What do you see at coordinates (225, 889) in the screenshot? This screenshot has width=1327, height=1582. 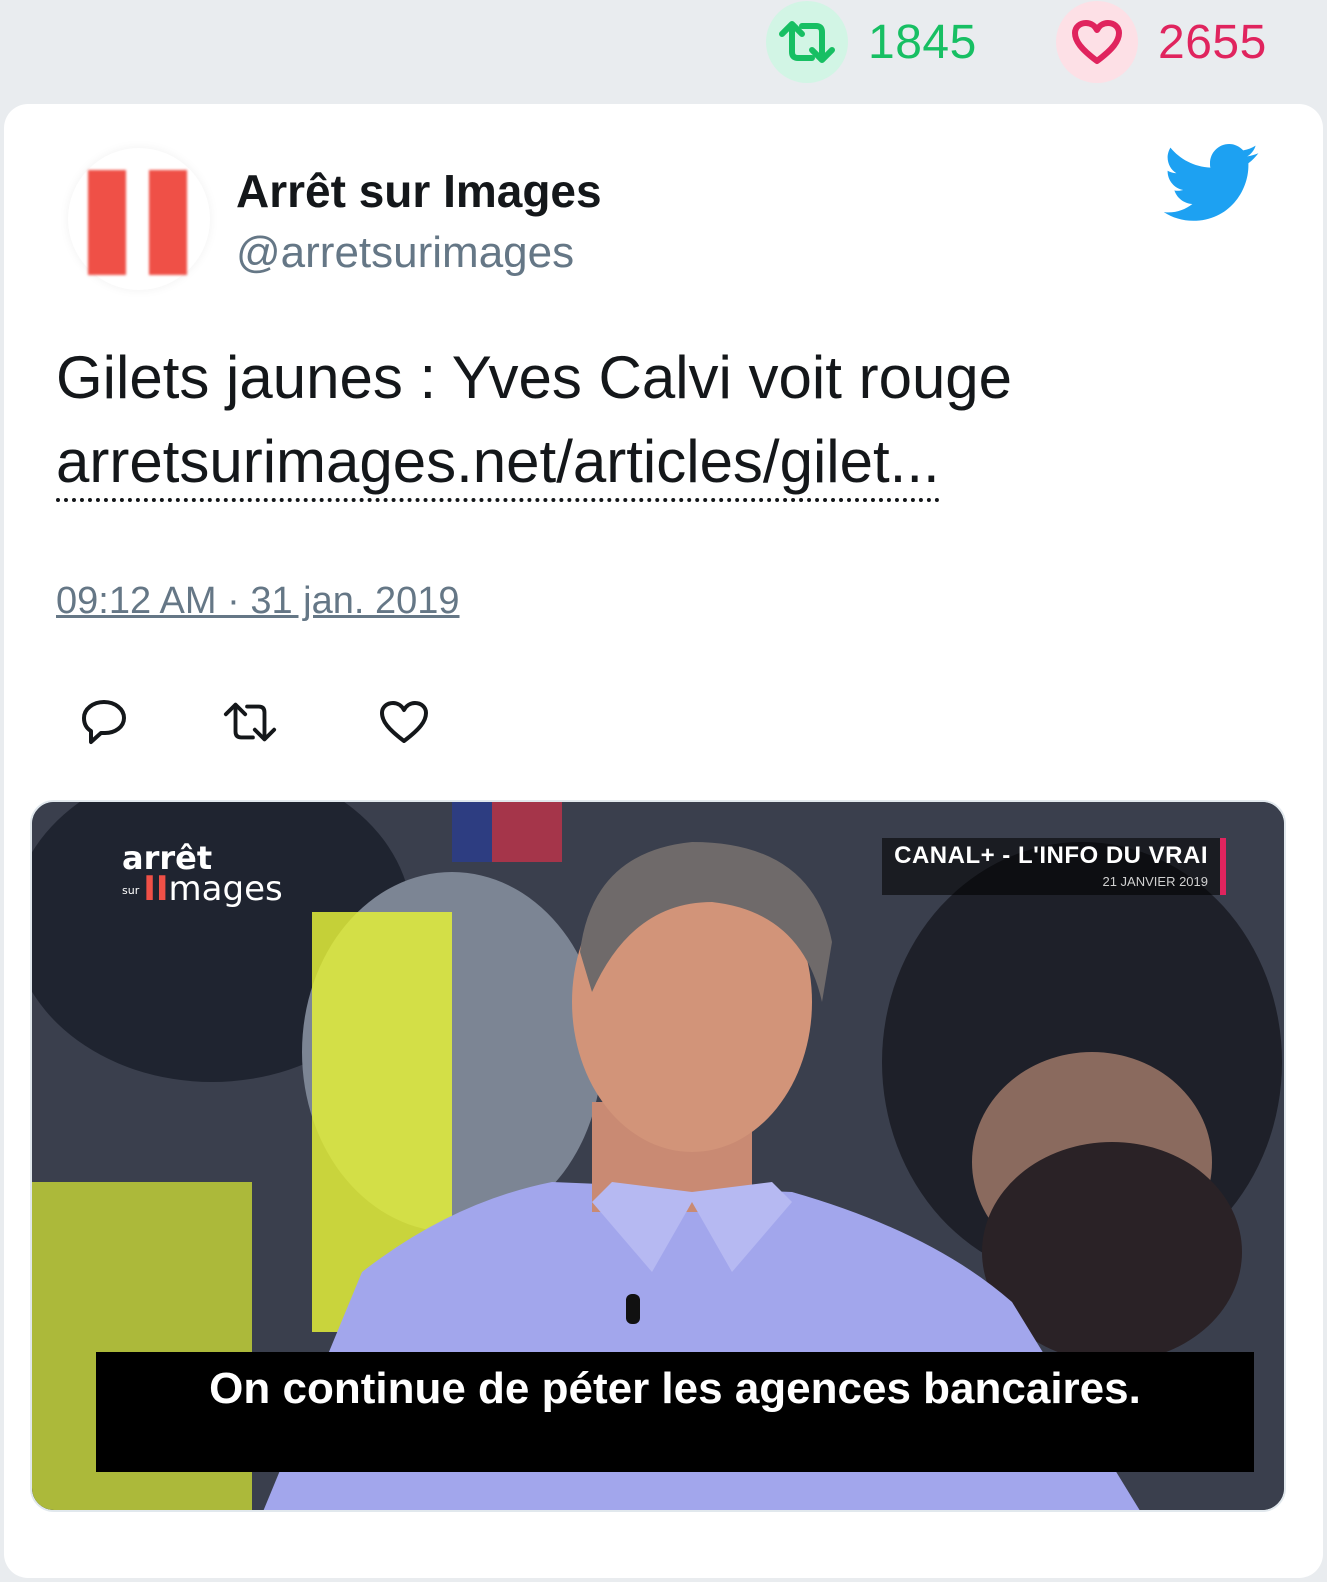 I see `watermark-mages: mages` at bounding box center [225, 889].